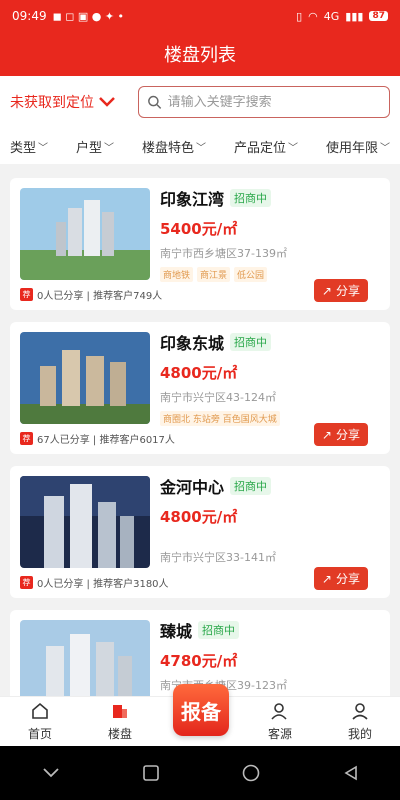  What do you see at coordinates (274, 102) in the screenshot?
I see `search-input` at bounding box center [274, 102].